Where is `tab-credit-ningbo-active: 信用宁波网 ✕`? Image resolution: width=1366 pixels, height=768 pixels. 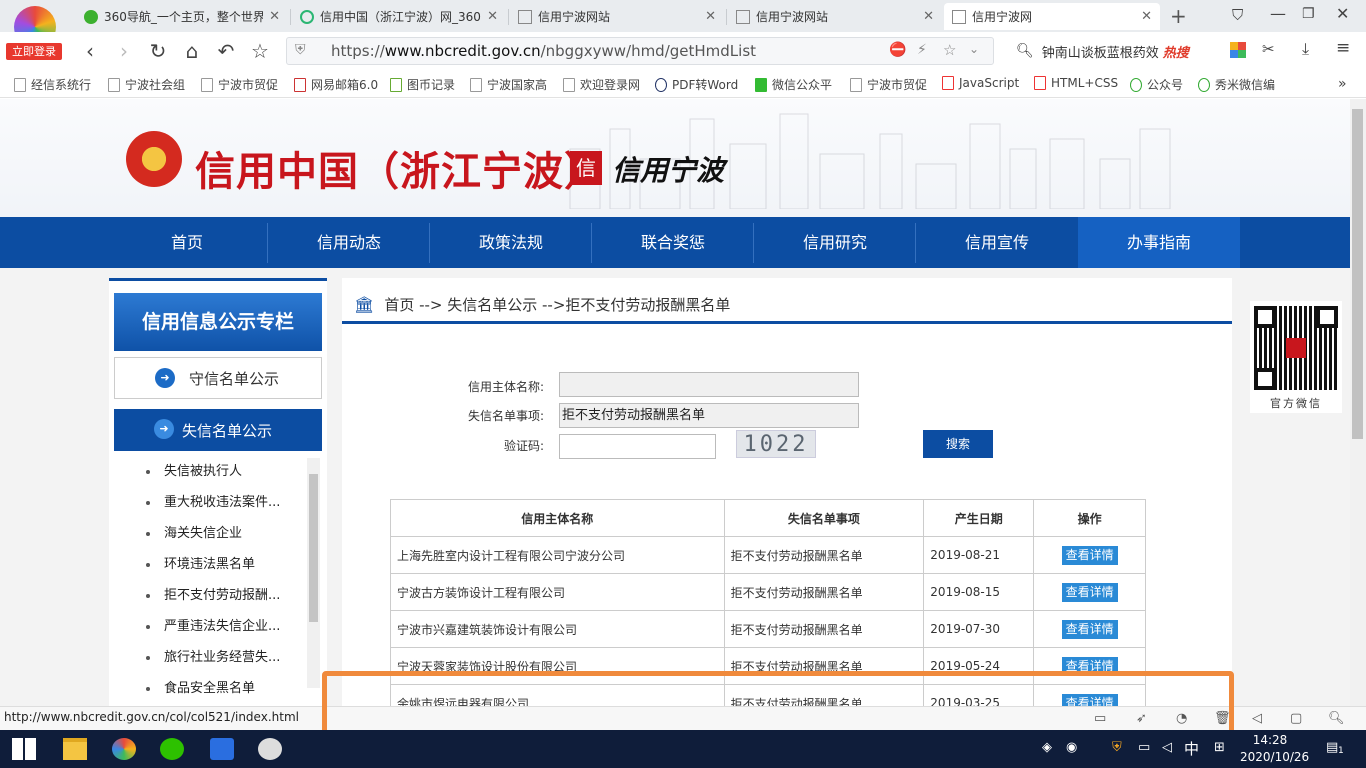
tab-credit-ningbo-active: 信用宁波网 ✕ is located at coordinates (1052, 16).